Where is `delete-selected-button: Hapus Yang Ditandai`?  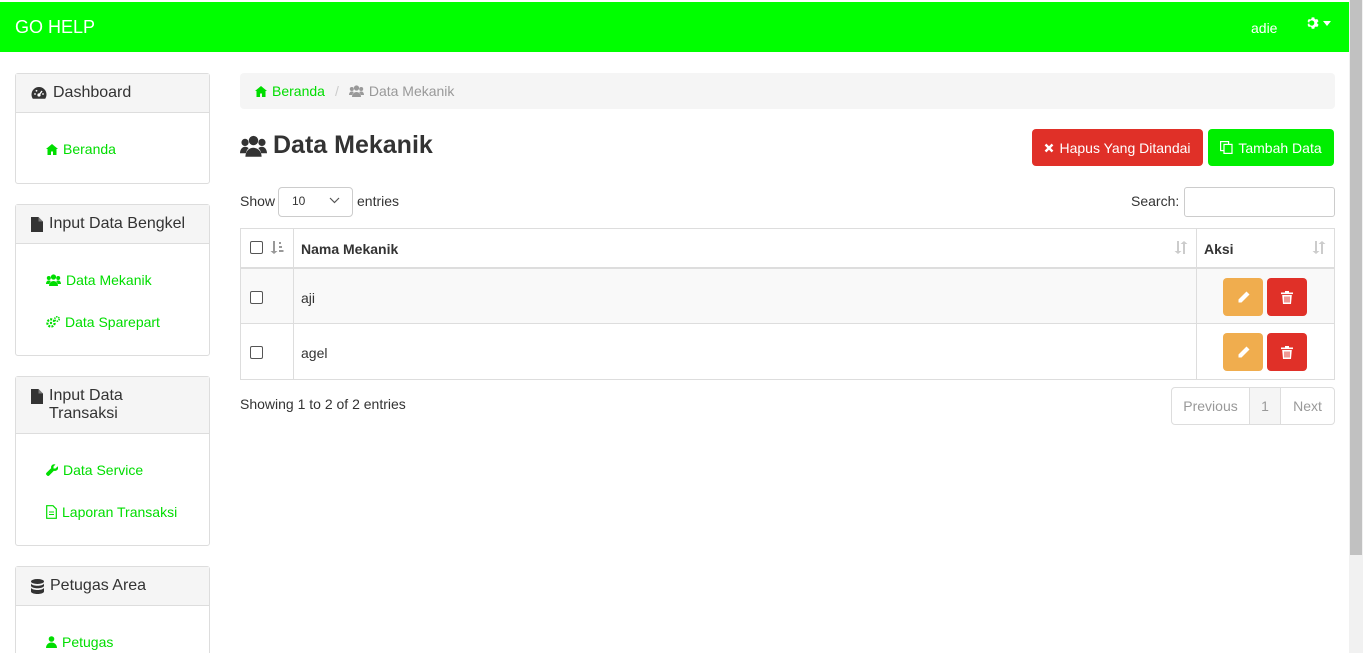 delete-selected-button: Hapus Yang Ditandai is located at coordinates (1117, 147).